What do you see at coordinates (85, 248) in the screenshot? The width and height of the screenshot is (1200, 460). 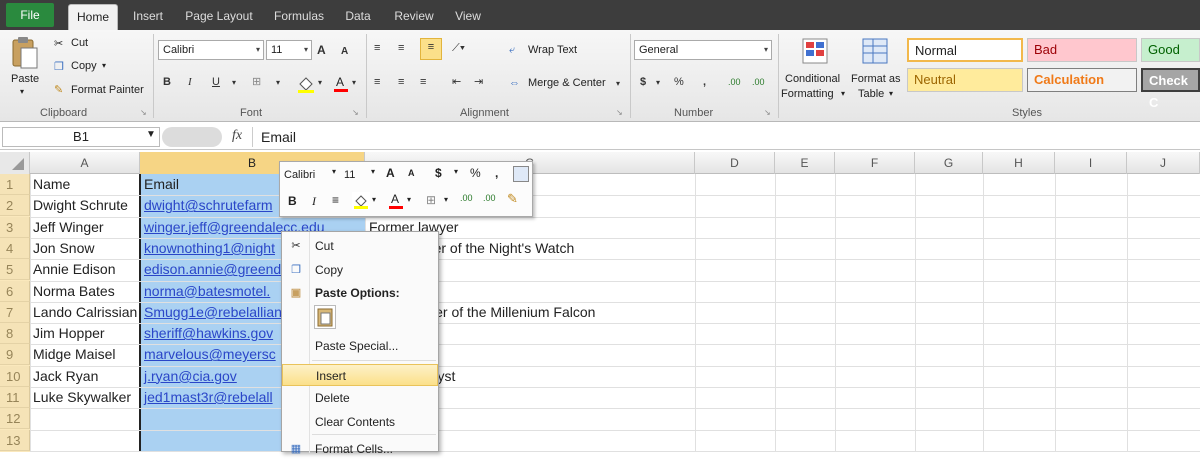 I see `cell-a: Jon Snow` at bounding box center [85, 248].